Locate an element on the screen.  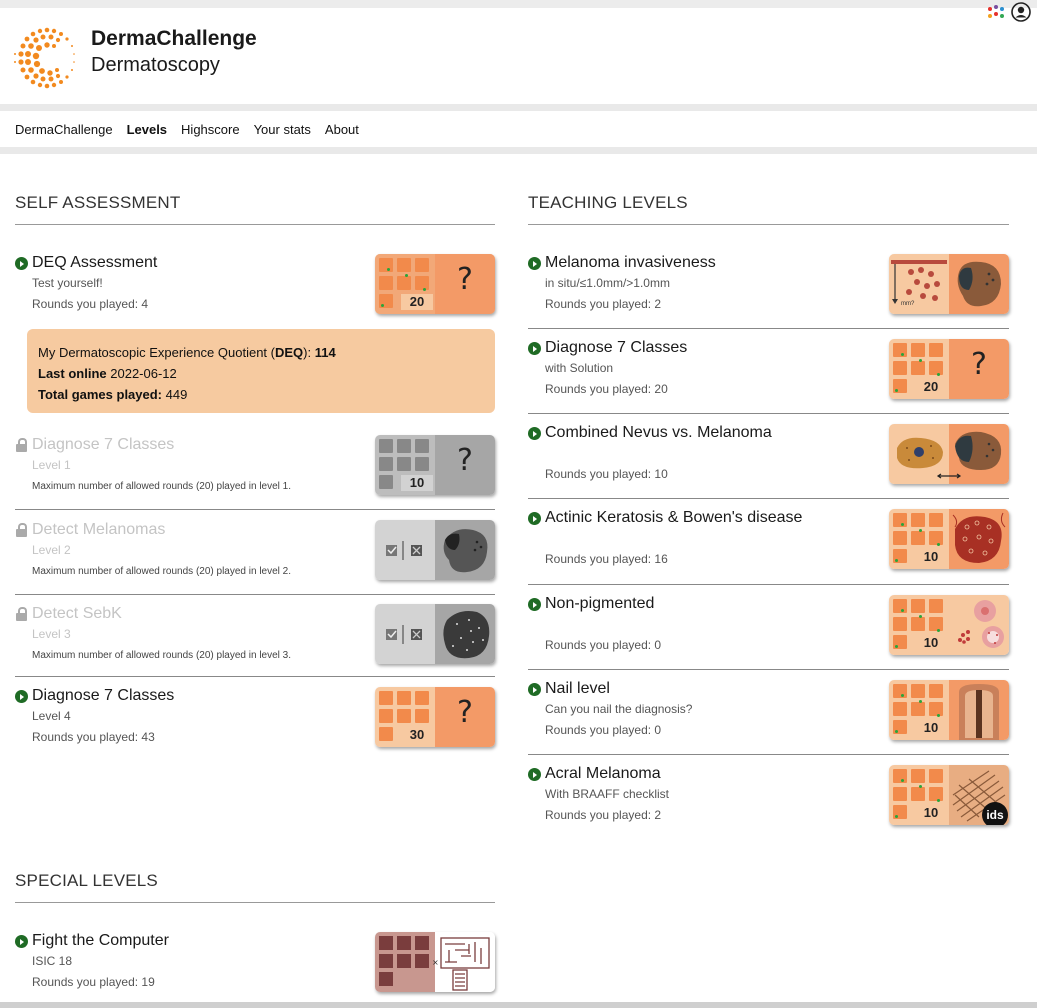
level-sub: Test yourself! is located at coordinates (67, 283).